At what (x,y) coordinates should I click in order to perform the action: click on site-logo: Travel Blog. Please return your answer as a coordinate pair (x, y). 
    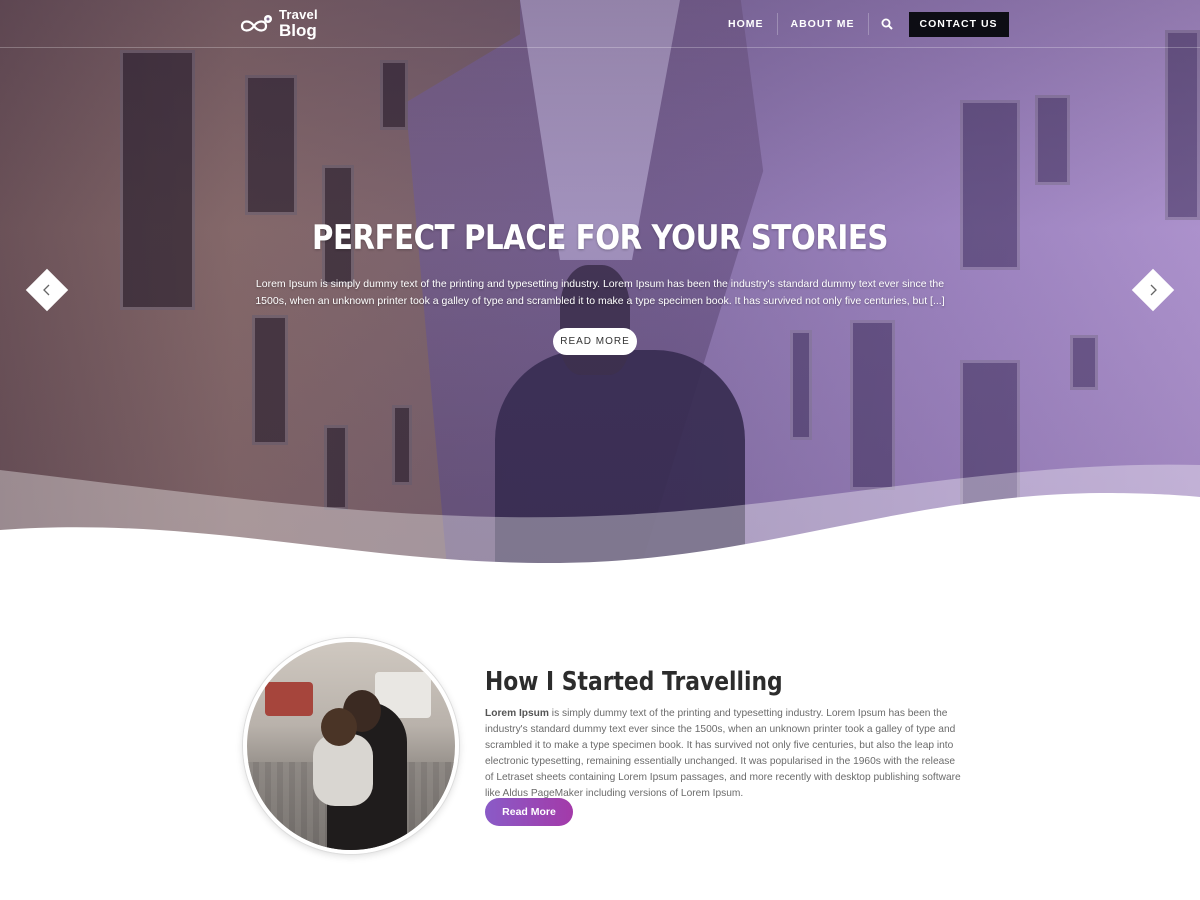
    Looking at the image, I should click on (278, 24).